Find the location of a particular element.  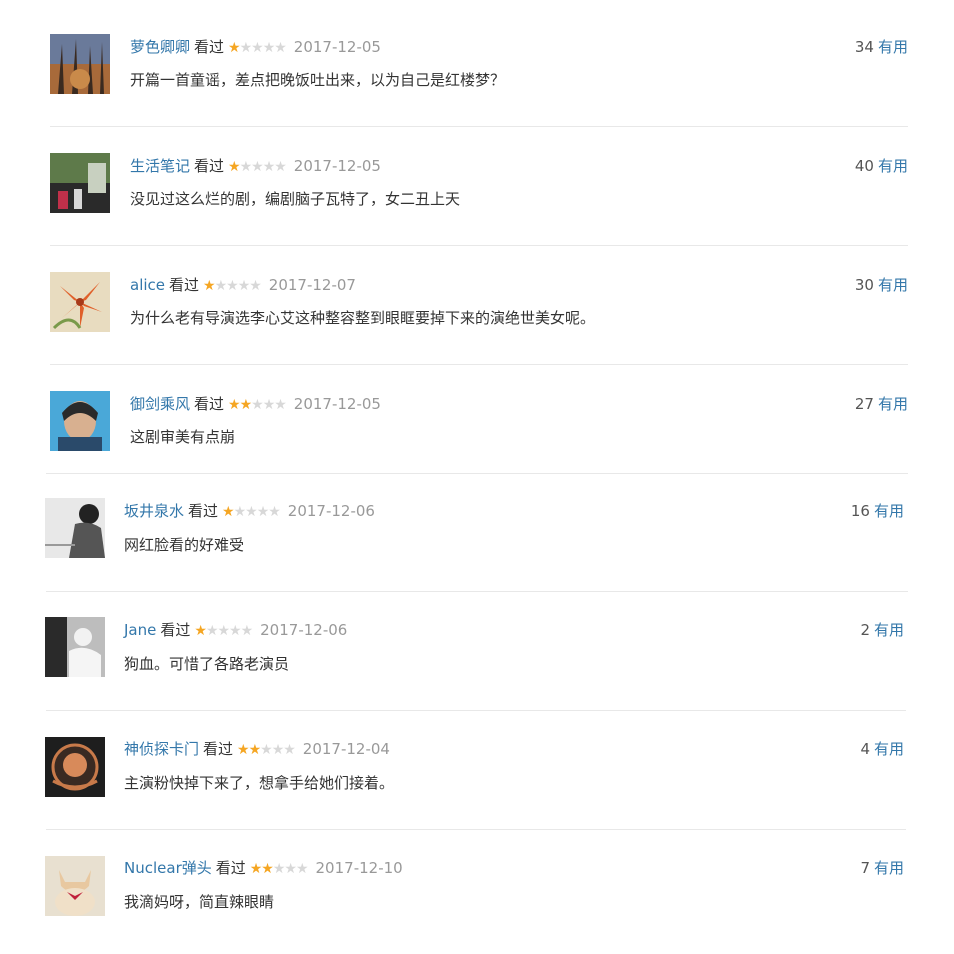

comment-text: 狗血。可惜了各路老演员 is located at coordinates (207, 664).